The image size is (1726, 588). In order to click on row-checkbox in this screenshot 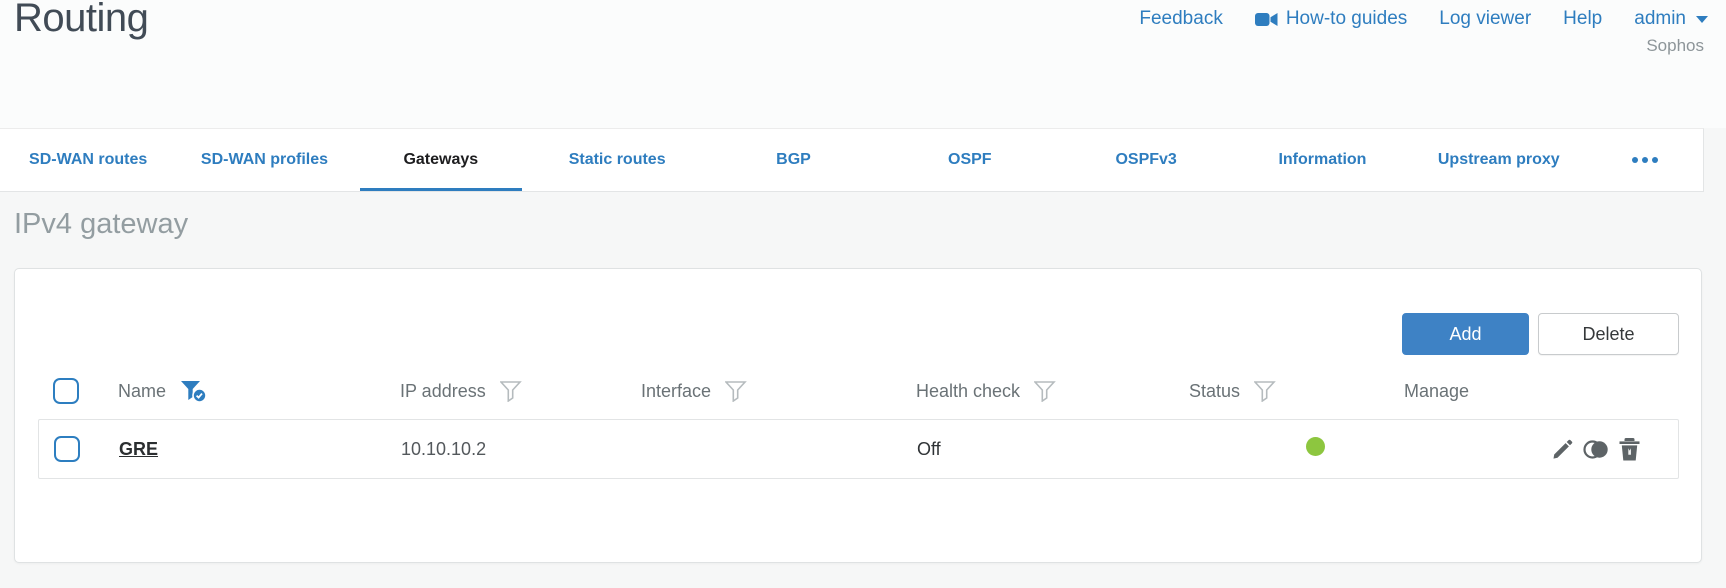, I will do `click(67, 449)`.